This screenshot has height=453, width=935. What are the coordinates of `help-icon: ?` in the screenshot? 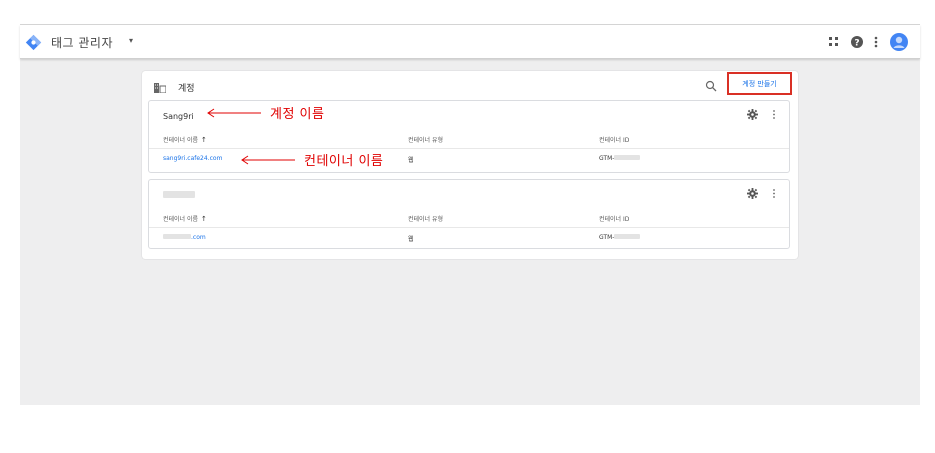 It's located at (857, 42).